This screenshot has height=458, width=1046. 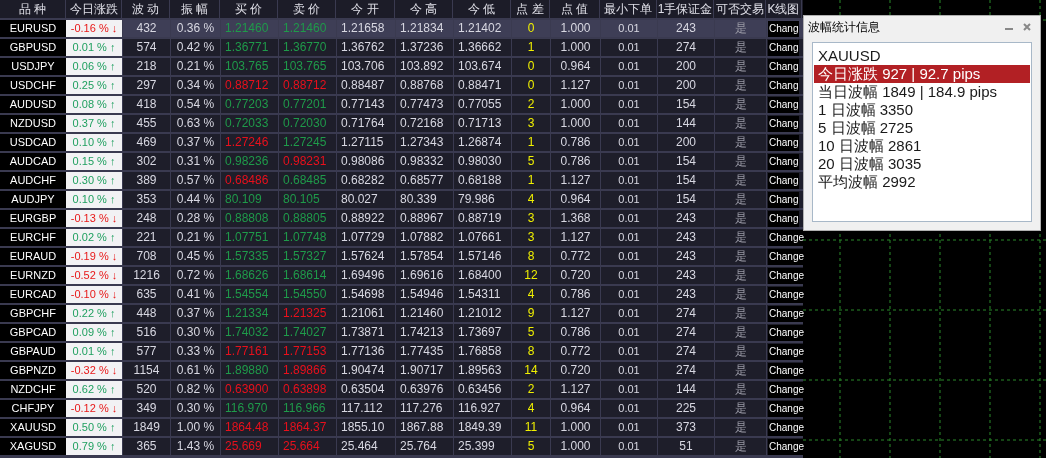 I want to click on table-row: GBPAUD 0.01 % ↑ 577 0.33 % 1.77161 1.77153 1.77136 1.77435 1.76858 8 0.772 0.01 274 是 Change, so click(x=401, y=351).